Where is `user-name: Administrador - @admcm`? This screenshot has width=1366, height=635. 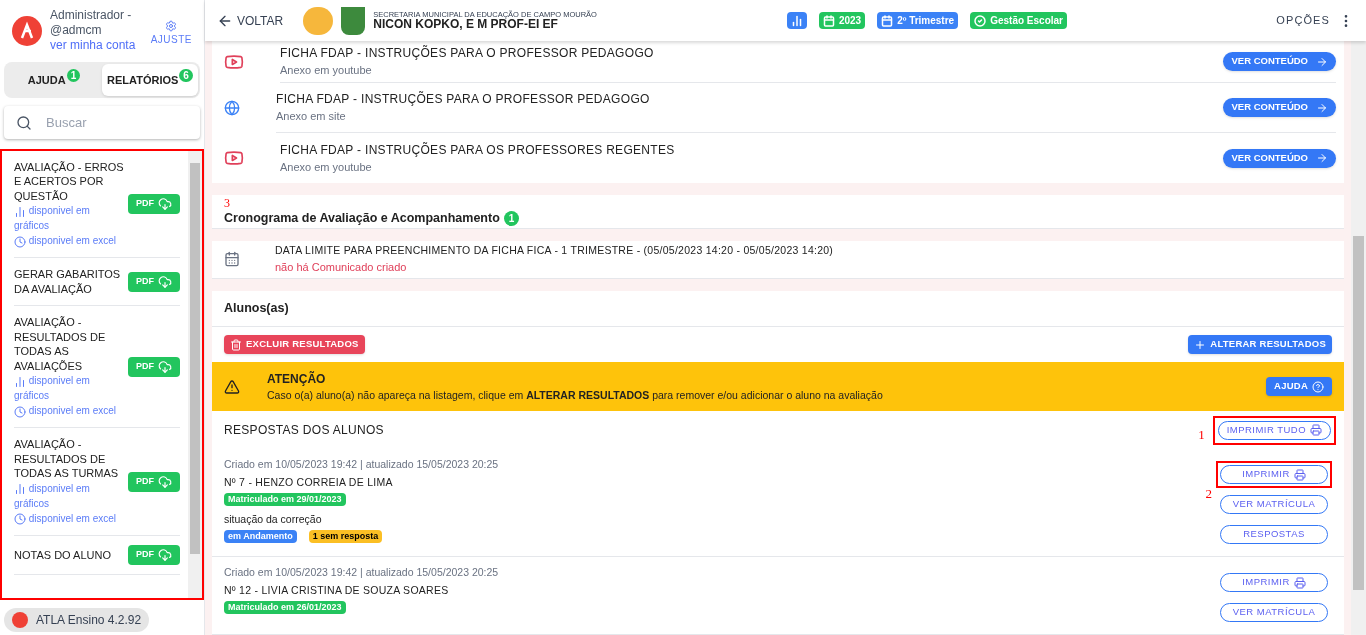 user-name: Administrador - @admcm is located at coordinates (91, 23).